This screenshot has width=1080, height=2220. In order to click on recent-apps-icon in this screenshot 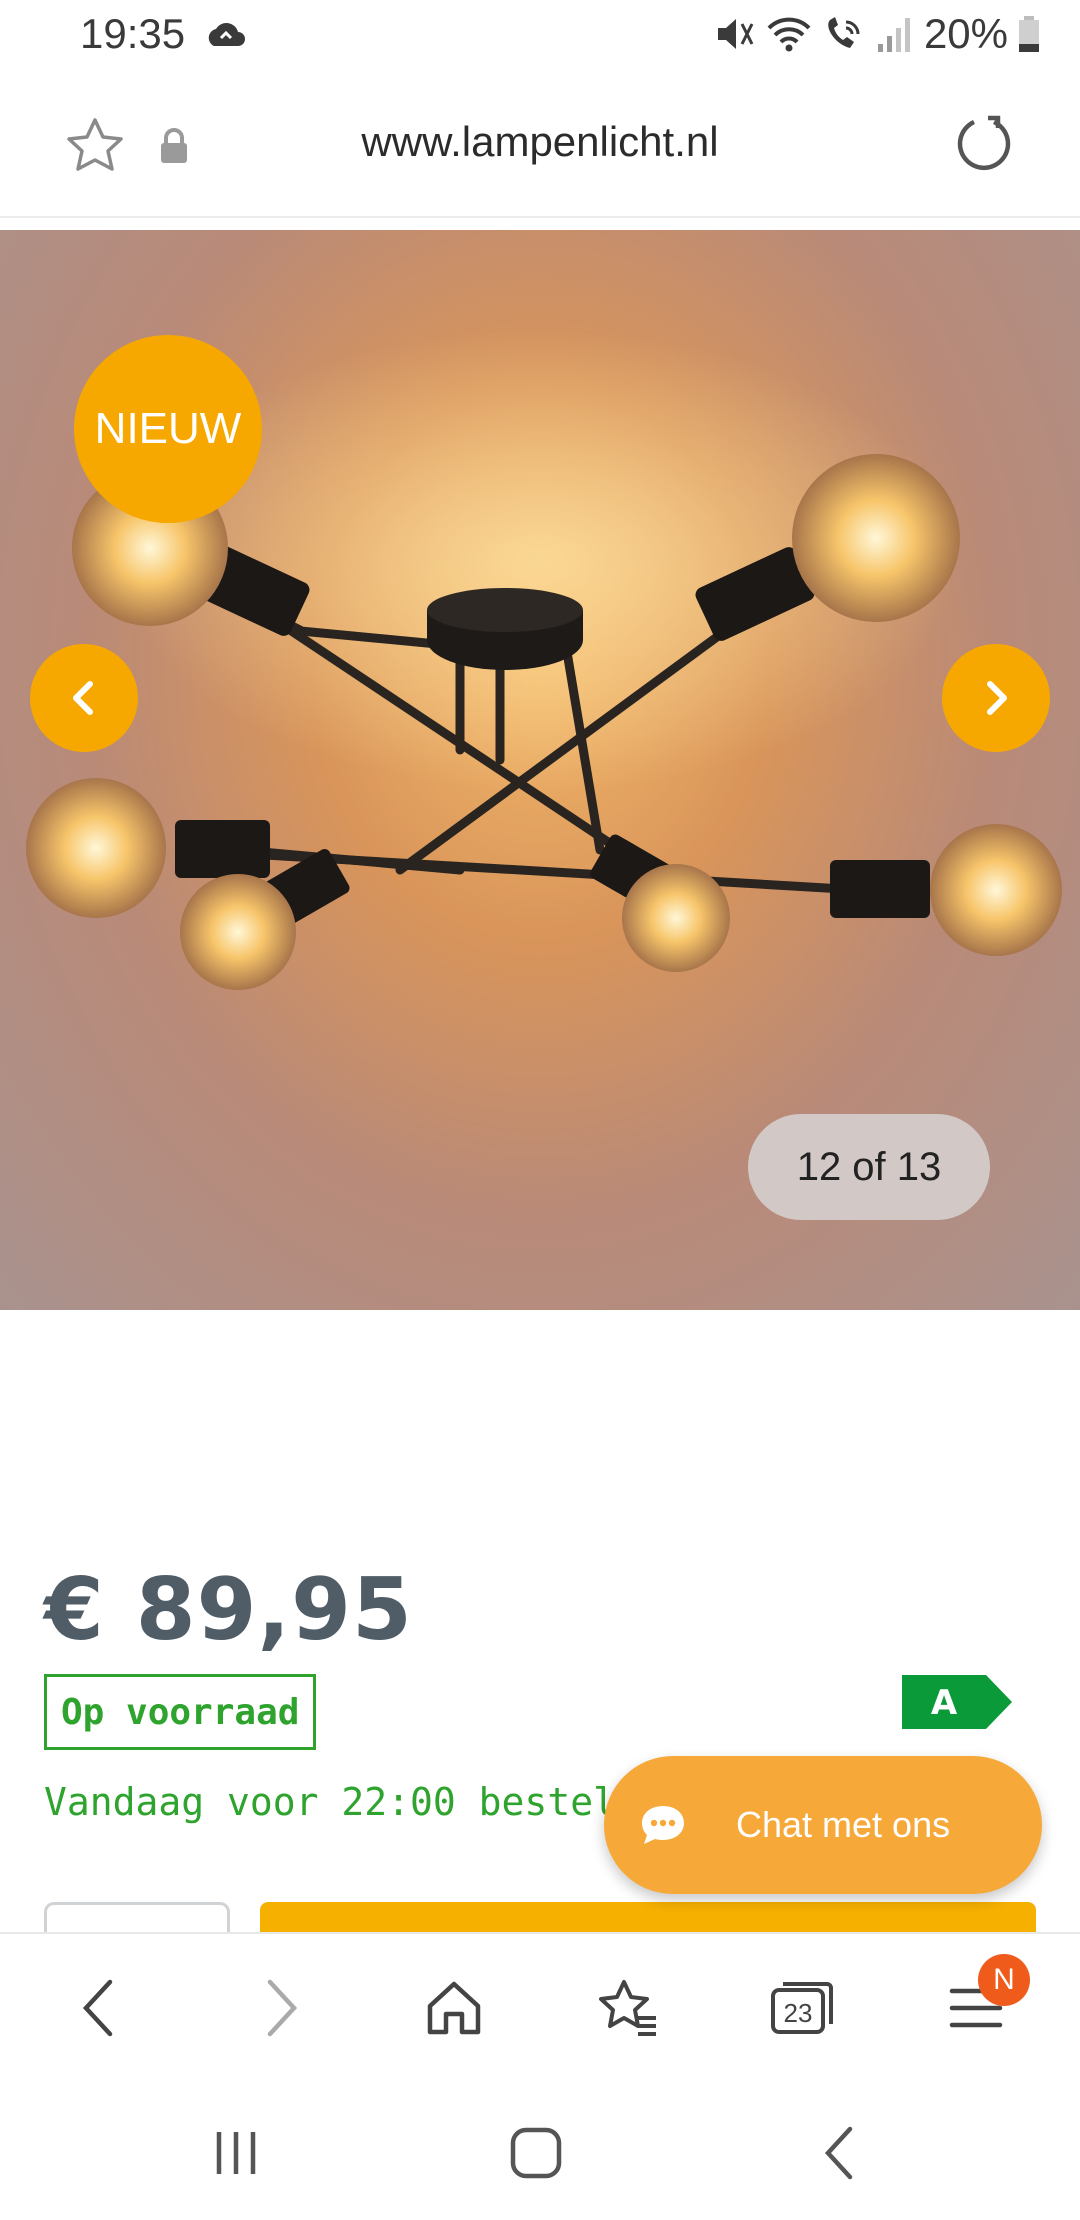, I will do `click(236, 2153)`.